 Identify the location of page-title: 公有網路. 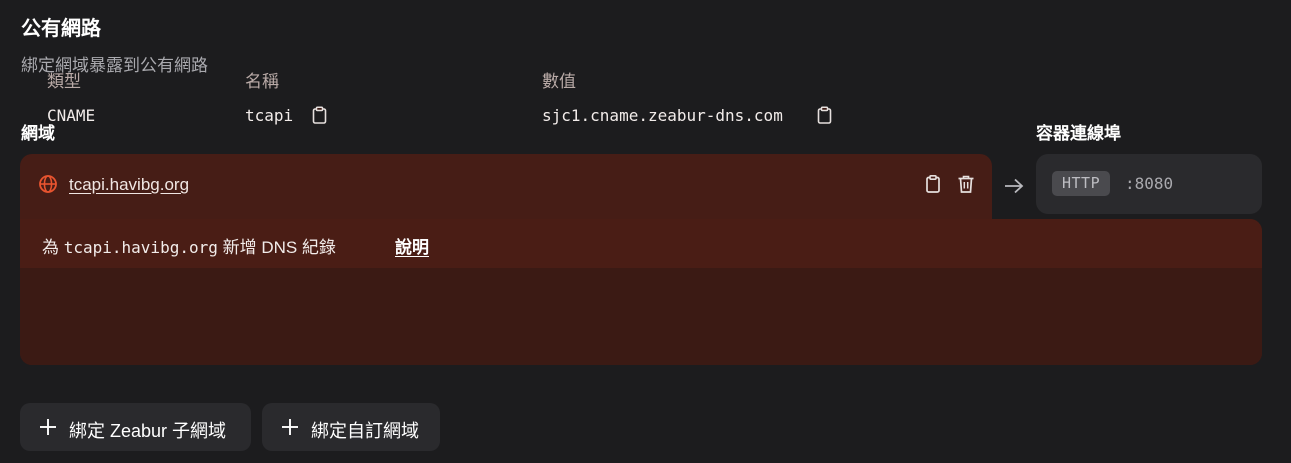
(61, 29).